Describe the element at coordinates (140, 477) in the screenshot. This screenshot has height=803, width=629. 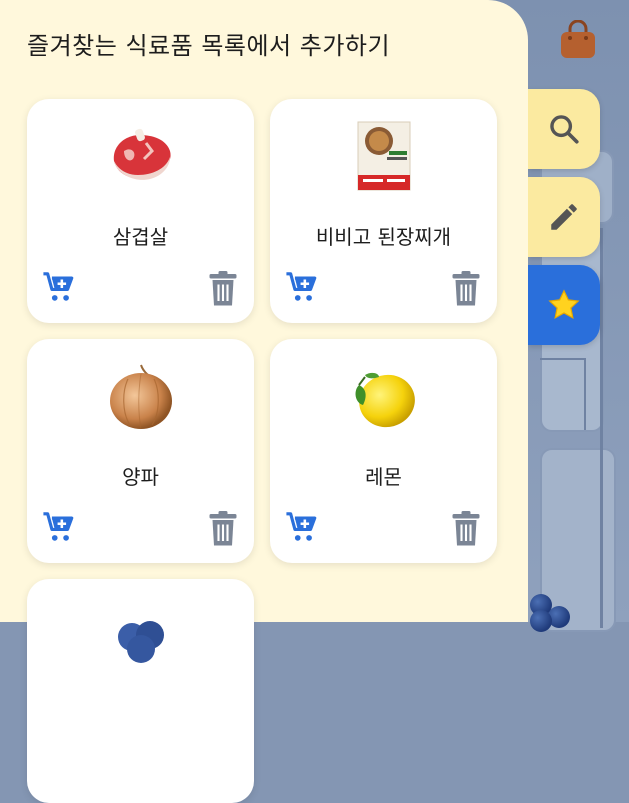
I see `food-name: 양파` at that location.